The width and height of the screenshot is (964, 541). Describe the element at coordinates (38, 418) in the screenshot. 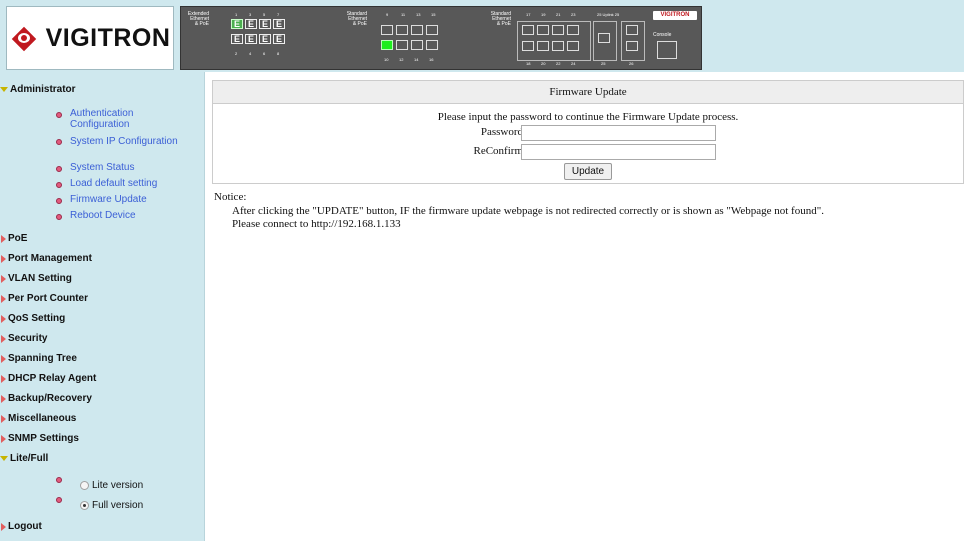

I see `menu-miscellaneous: Miscellaneous` at that location.